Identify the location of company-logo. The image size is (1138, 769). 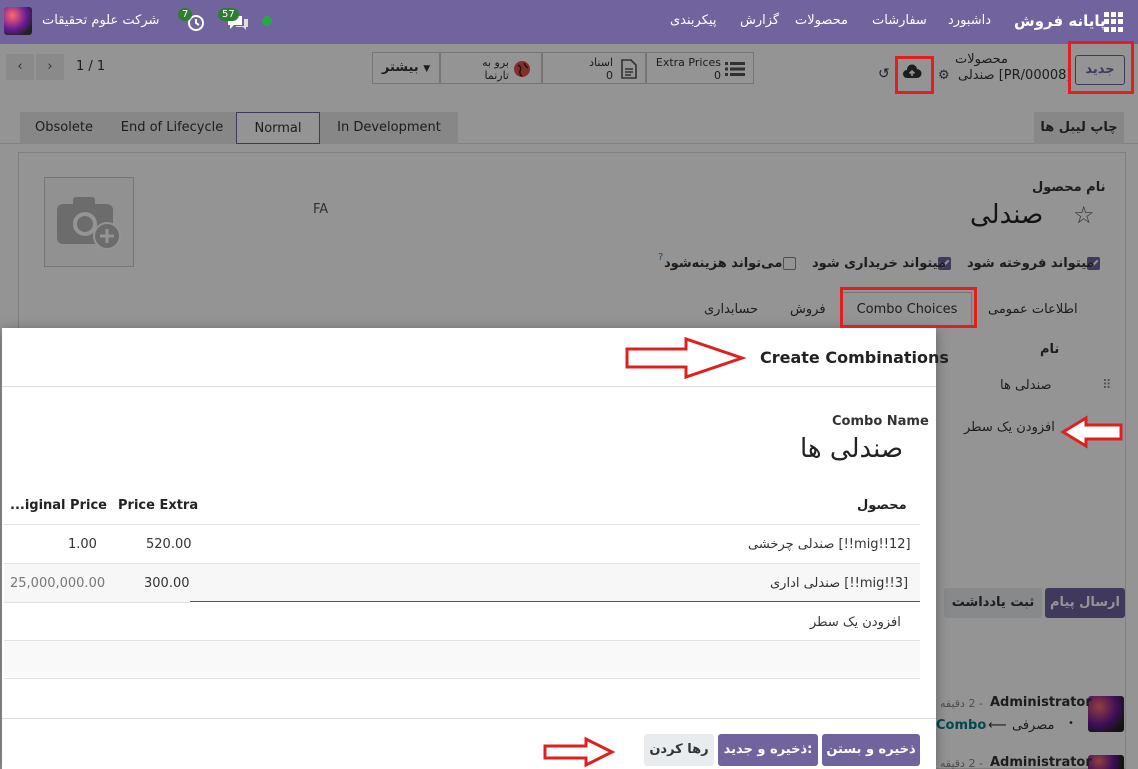
(18, 21).